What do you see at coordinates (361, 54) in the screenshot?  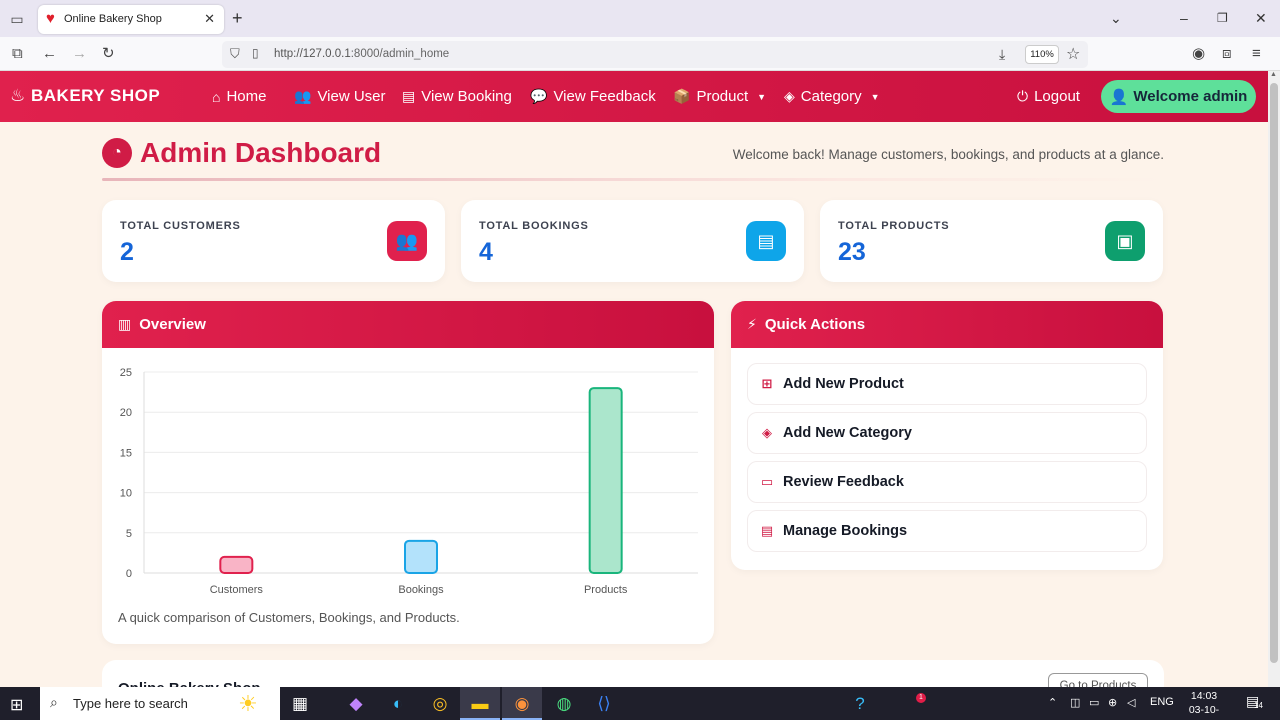 I see `url-text: http://127.0.0.1:8000/admin_home` at bounding box center [361, 54].